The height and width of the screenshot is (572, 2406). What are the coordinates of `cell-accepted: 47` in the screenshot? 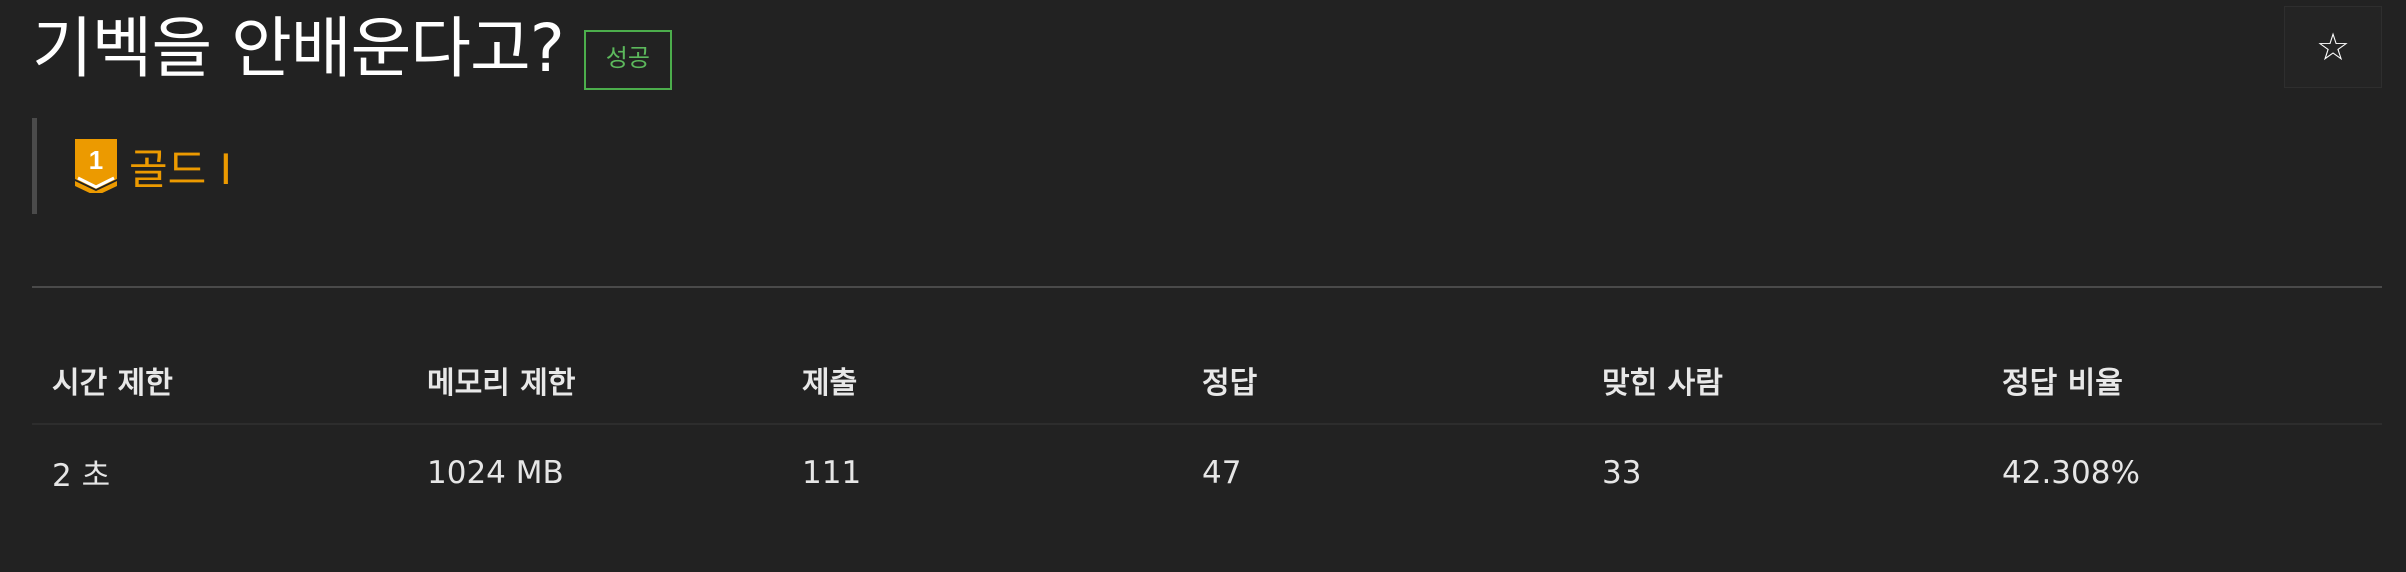 It's located at (1222, 472).